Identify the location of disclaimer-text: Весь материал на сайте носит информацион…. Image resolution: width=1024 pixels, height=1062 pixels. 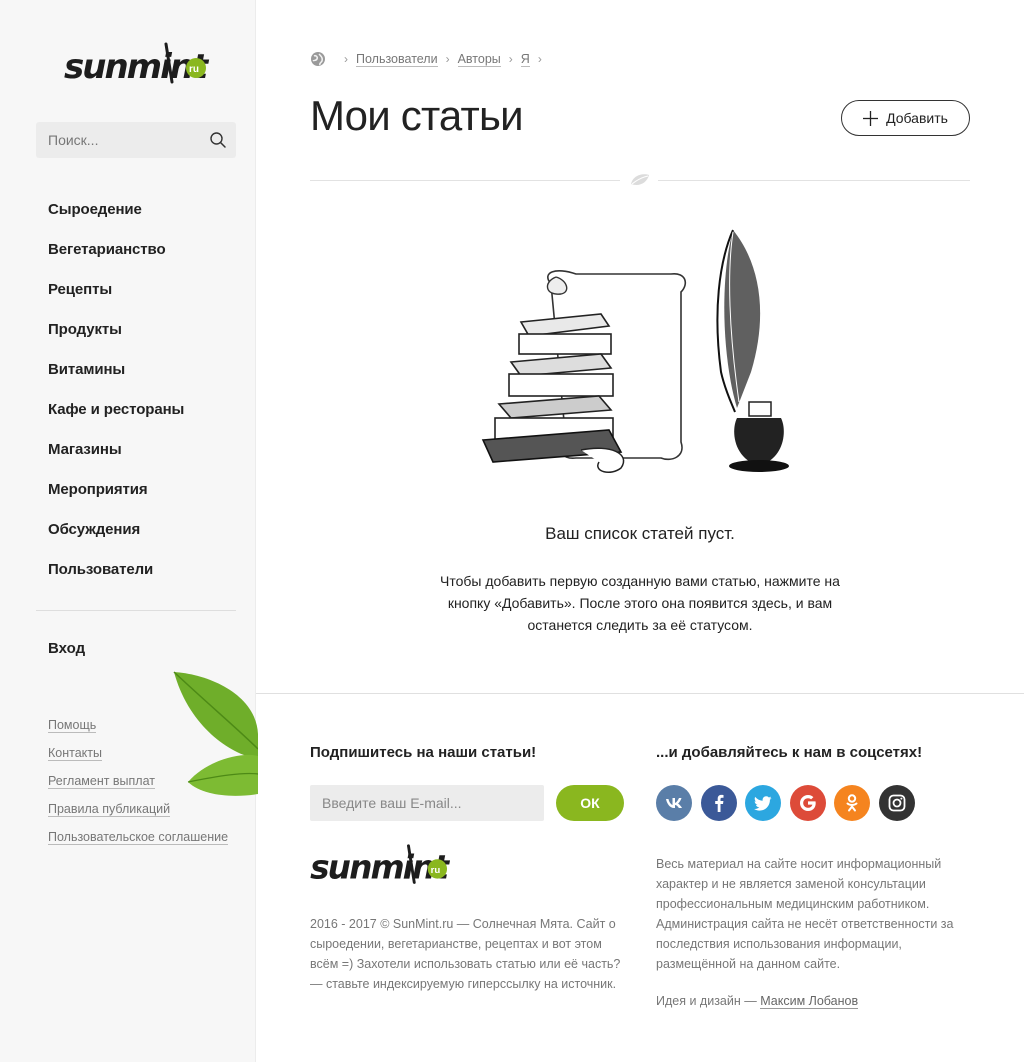
(805, 914).